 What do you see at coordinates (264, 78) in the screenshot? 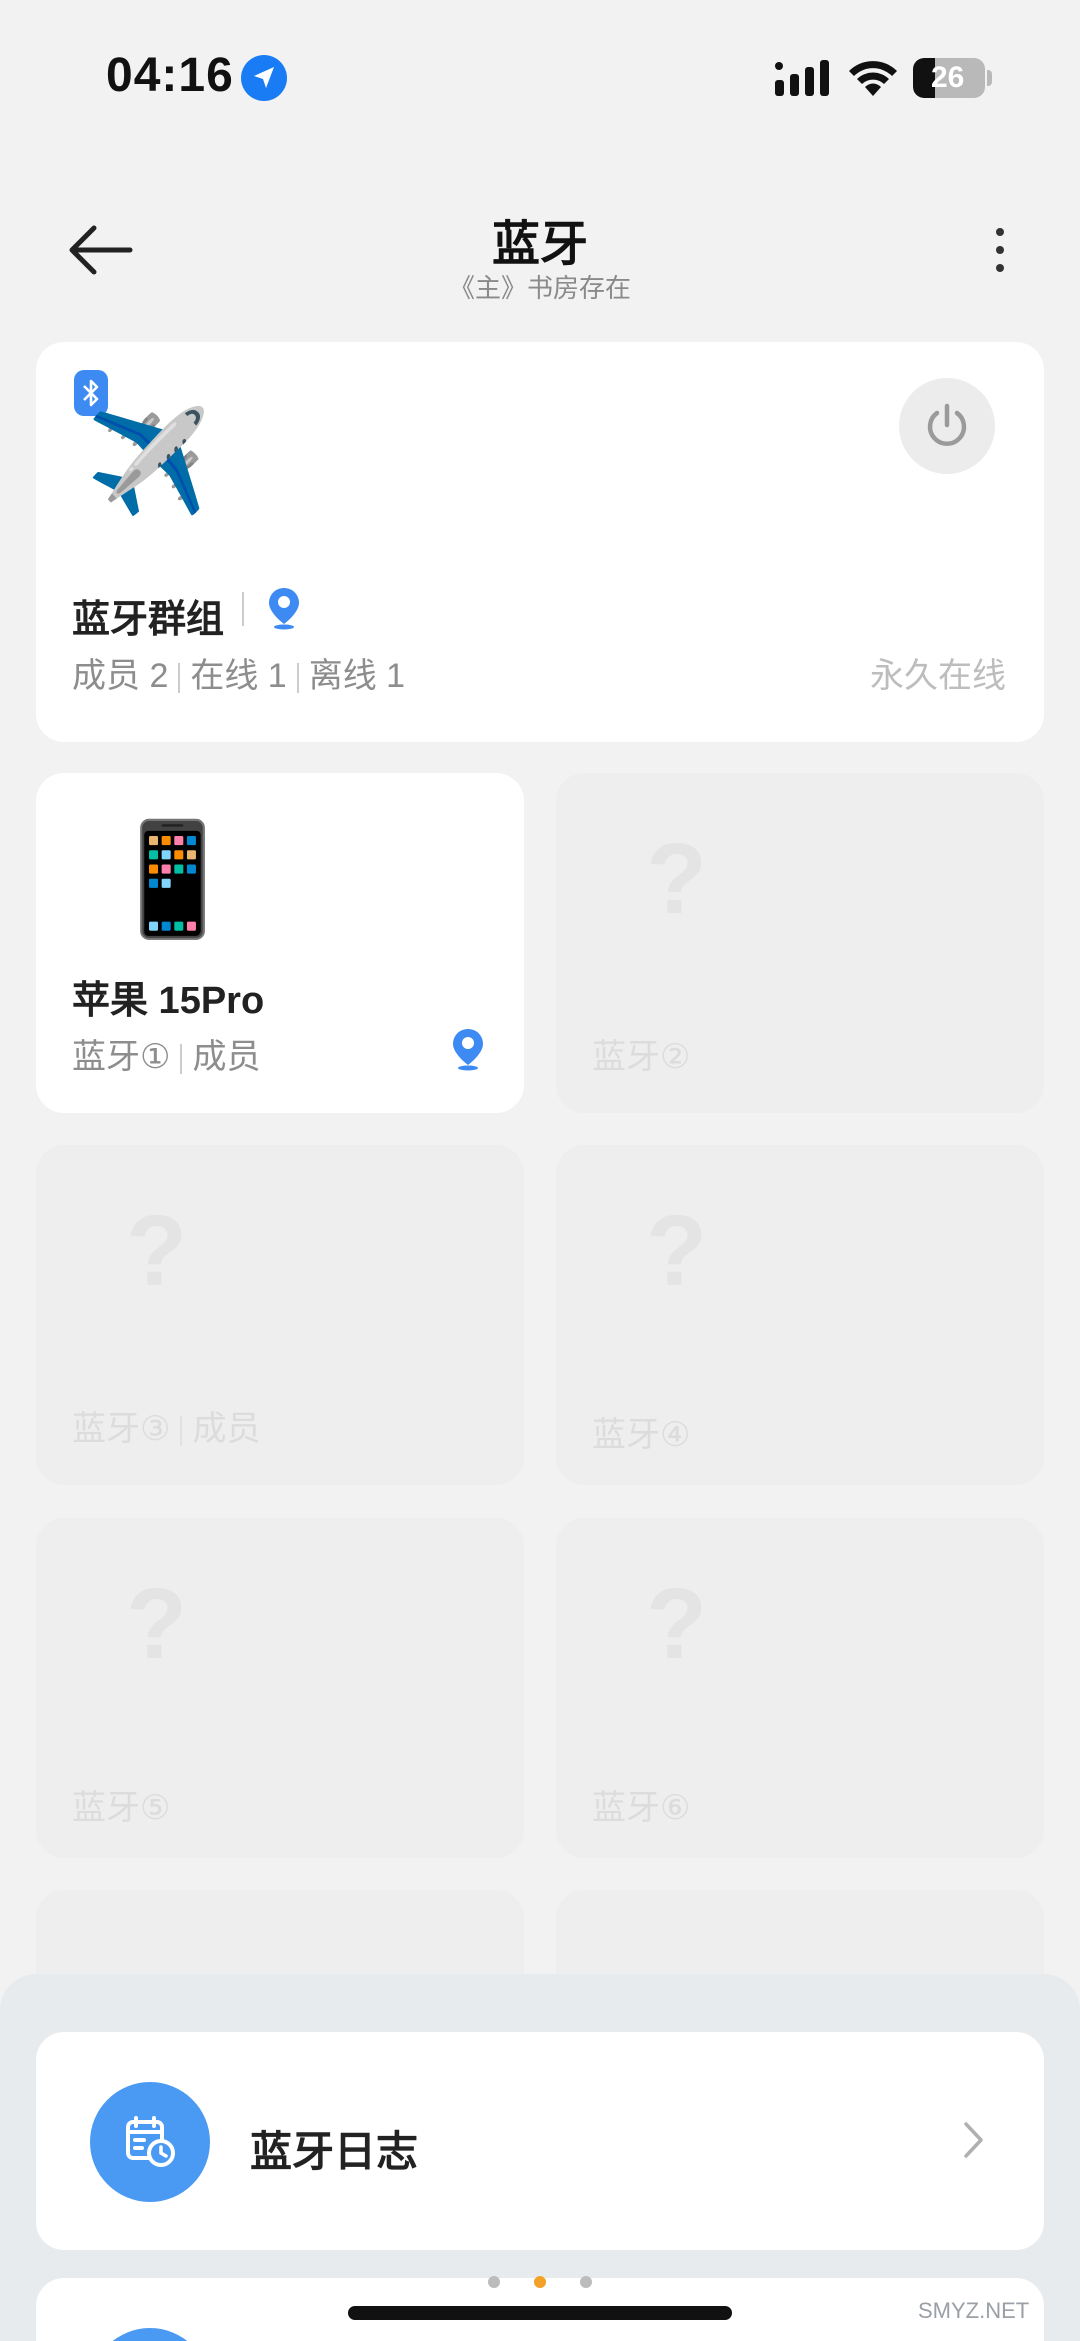
I see `location-arrow-icon` at bounding box center [264, 78].